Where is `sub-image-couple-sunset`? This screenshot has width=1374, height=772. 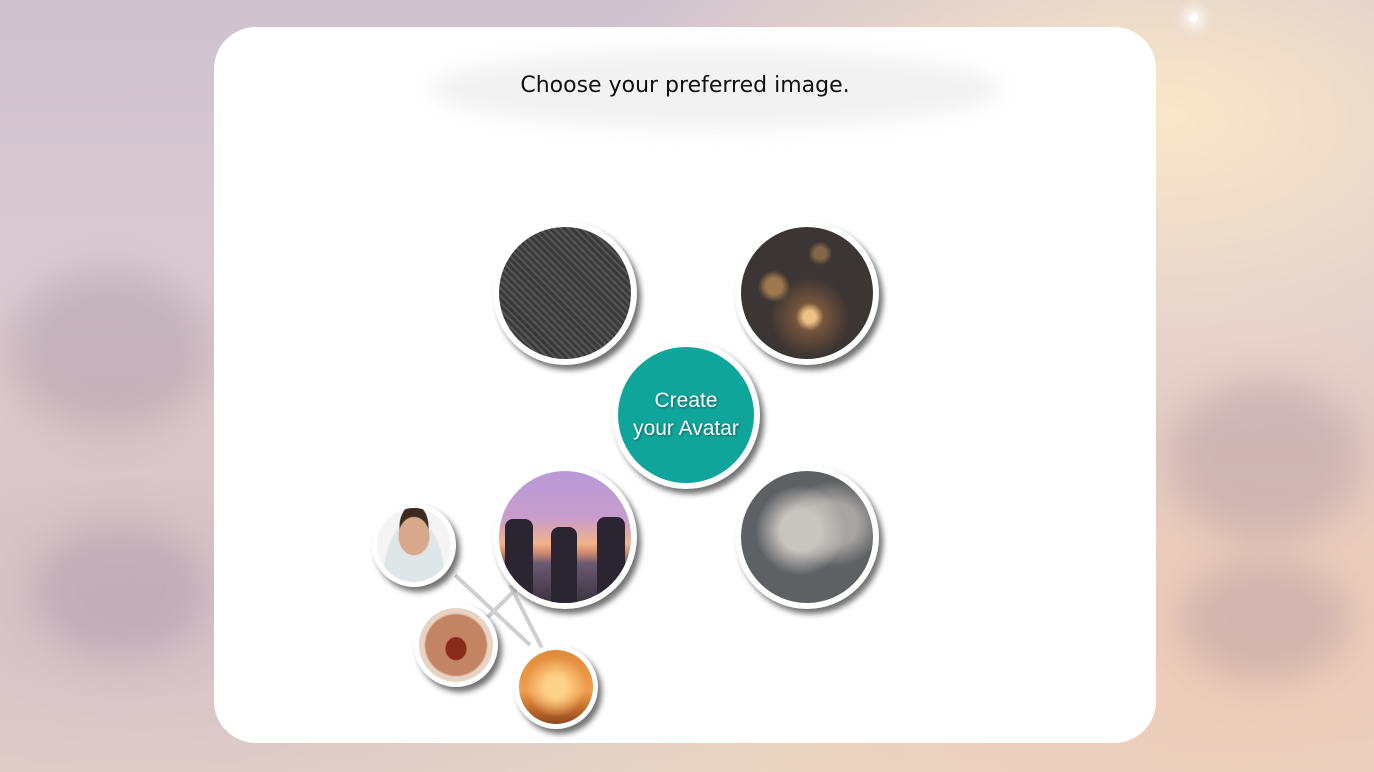
sub-image-couple-sunset is located at coordinates (556, 687).